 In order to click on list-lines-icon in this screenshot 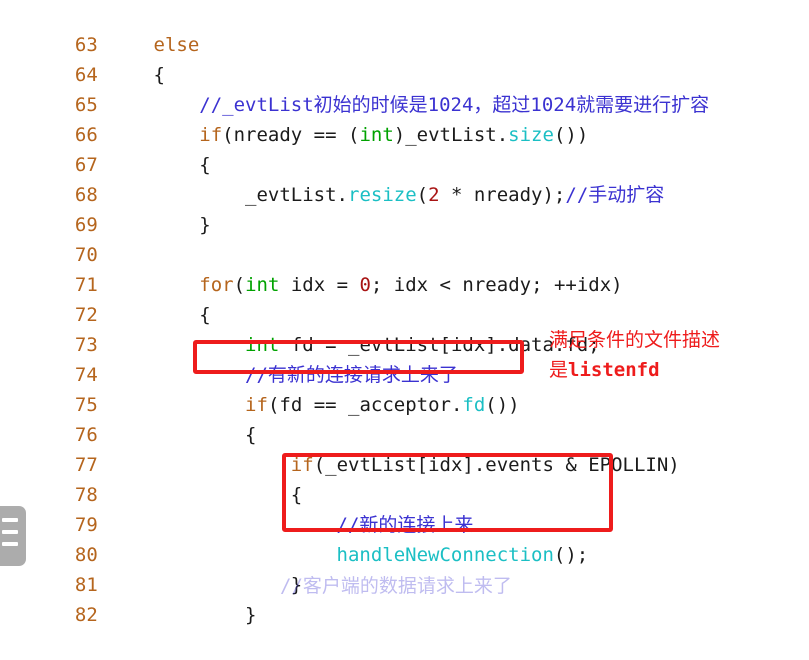, I will do `click(13, 536)`.